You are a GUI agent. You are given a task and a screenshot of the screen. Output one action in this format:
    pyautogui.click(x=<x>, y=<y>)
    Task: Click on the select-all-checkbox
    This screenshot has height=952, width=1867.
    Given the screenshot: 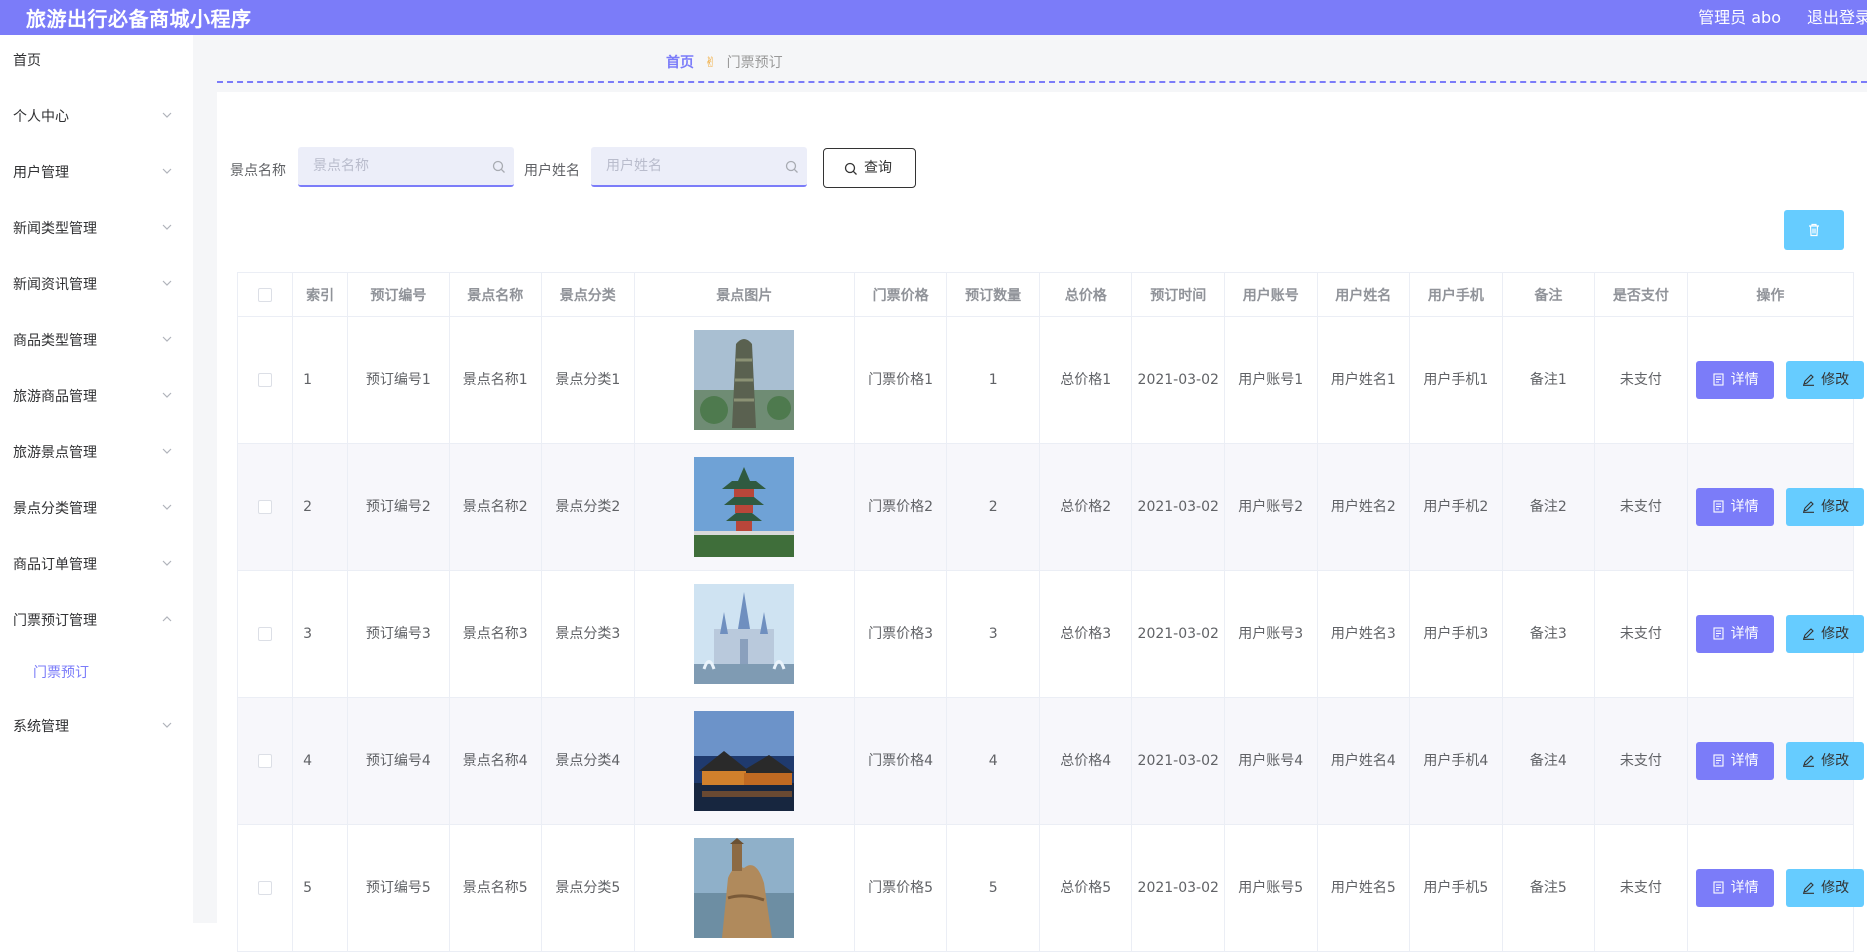 What is the action you would take?
    pyautogui.click(x=265, y=294)
    